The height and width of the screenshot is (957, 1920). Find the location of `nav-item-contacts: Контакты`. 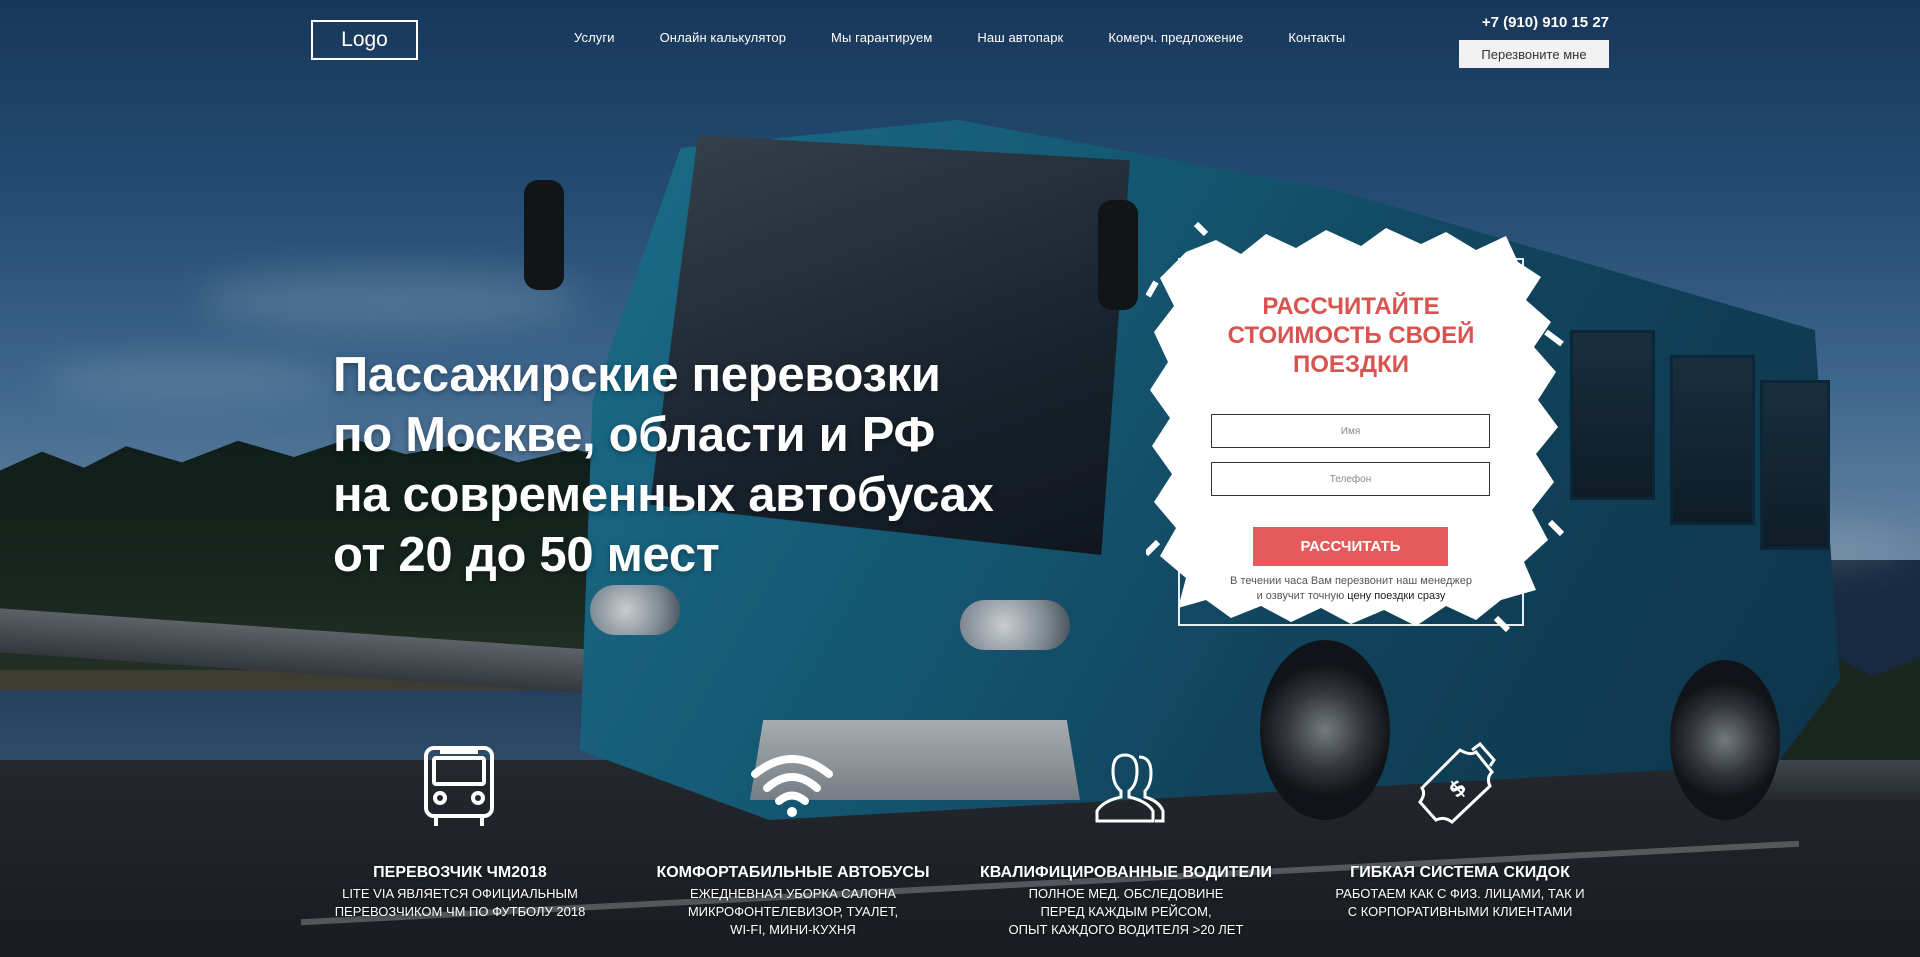

nav-item-contacts: Контакты is located at coordinates (1316, 37).